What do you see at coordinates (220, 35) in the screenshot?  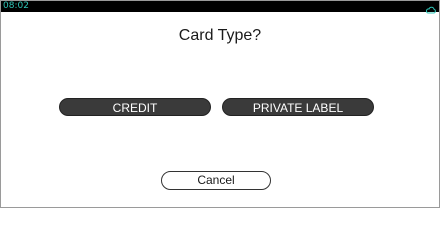 I see `dialog-title: Card Type?` at bounding box center [220, 35].